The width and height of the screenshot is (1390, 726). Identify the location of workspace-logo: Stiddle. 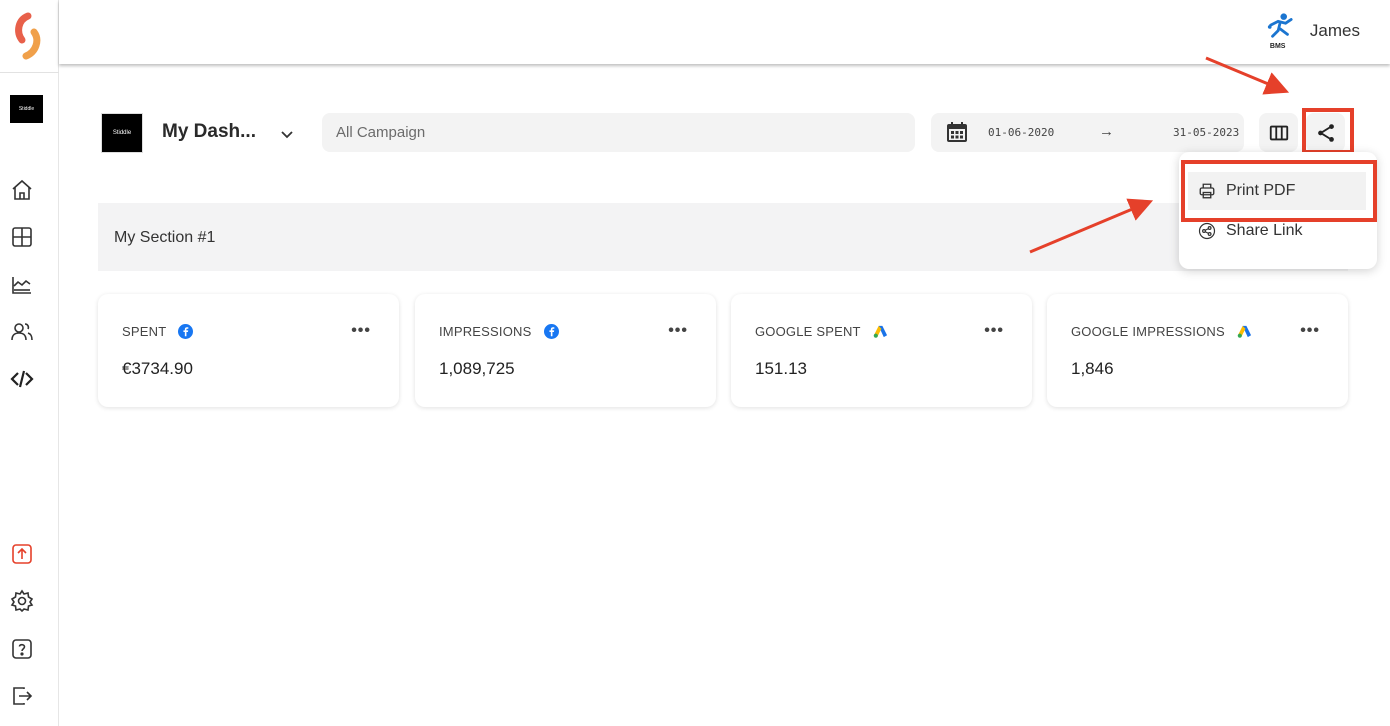
(26, 109).